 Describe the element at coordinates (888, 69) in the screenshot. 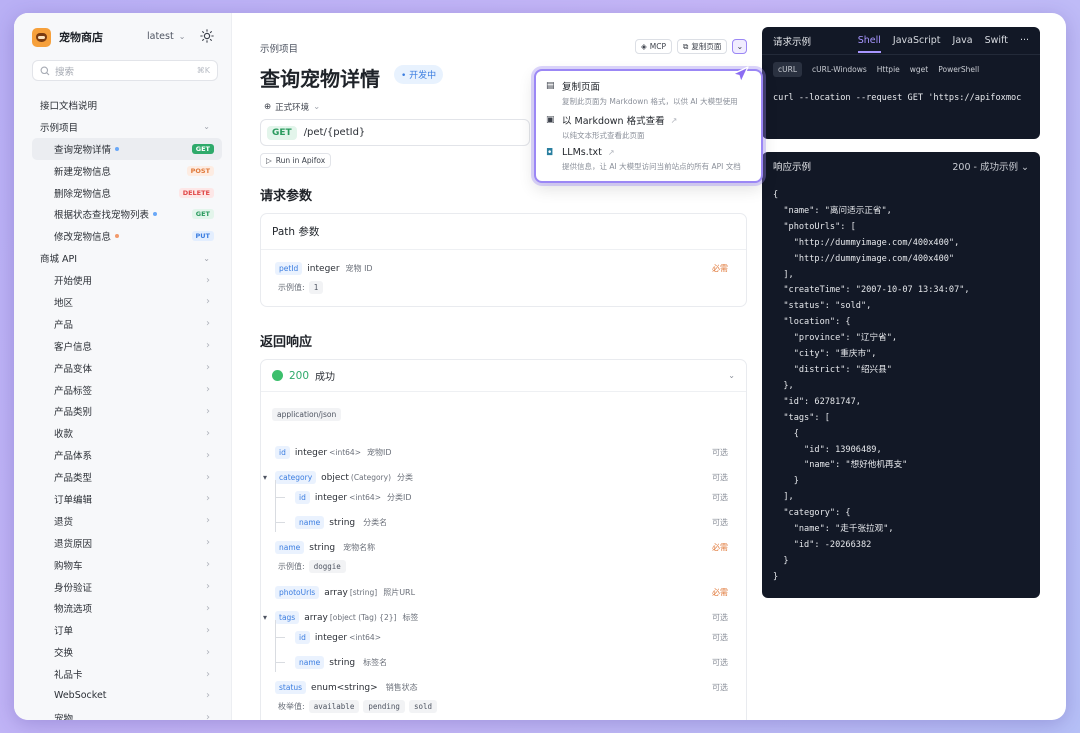

I see `client-tab: Httpie` at that location.